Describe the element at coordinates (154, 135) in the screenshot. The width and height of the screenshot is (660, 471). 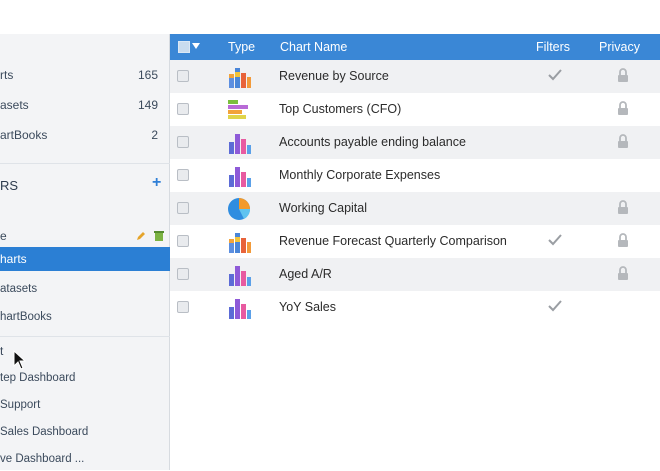
I see `count-badge: 2` at that location.